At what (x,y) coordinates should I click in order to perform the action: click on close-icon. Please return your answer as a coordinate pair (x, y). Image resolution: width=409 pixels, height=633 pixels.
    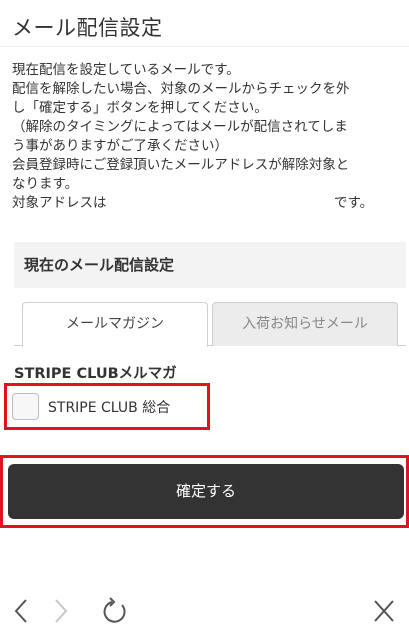
    Looking at the image, I should click on (384, 613).